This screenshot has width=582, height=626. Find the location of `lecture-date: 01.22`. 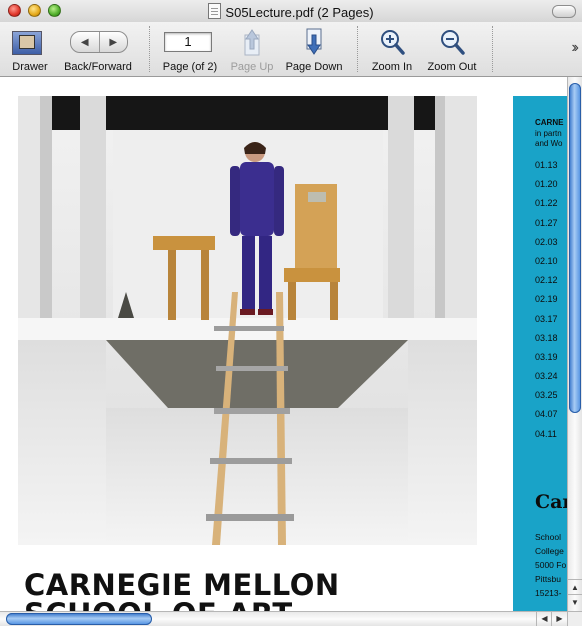

lecture-date: 01.22 is located at coordinates (546, 203).